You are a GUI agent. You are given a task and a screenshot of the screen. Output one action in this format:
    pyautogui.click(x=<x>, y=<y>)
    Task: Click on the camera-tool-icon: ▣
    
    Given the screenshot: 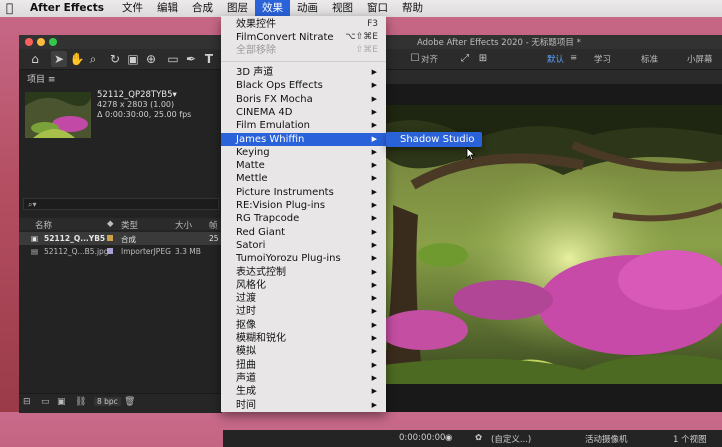 What is the action you would take?
    pyautogui.click(x=133, y=59)
    